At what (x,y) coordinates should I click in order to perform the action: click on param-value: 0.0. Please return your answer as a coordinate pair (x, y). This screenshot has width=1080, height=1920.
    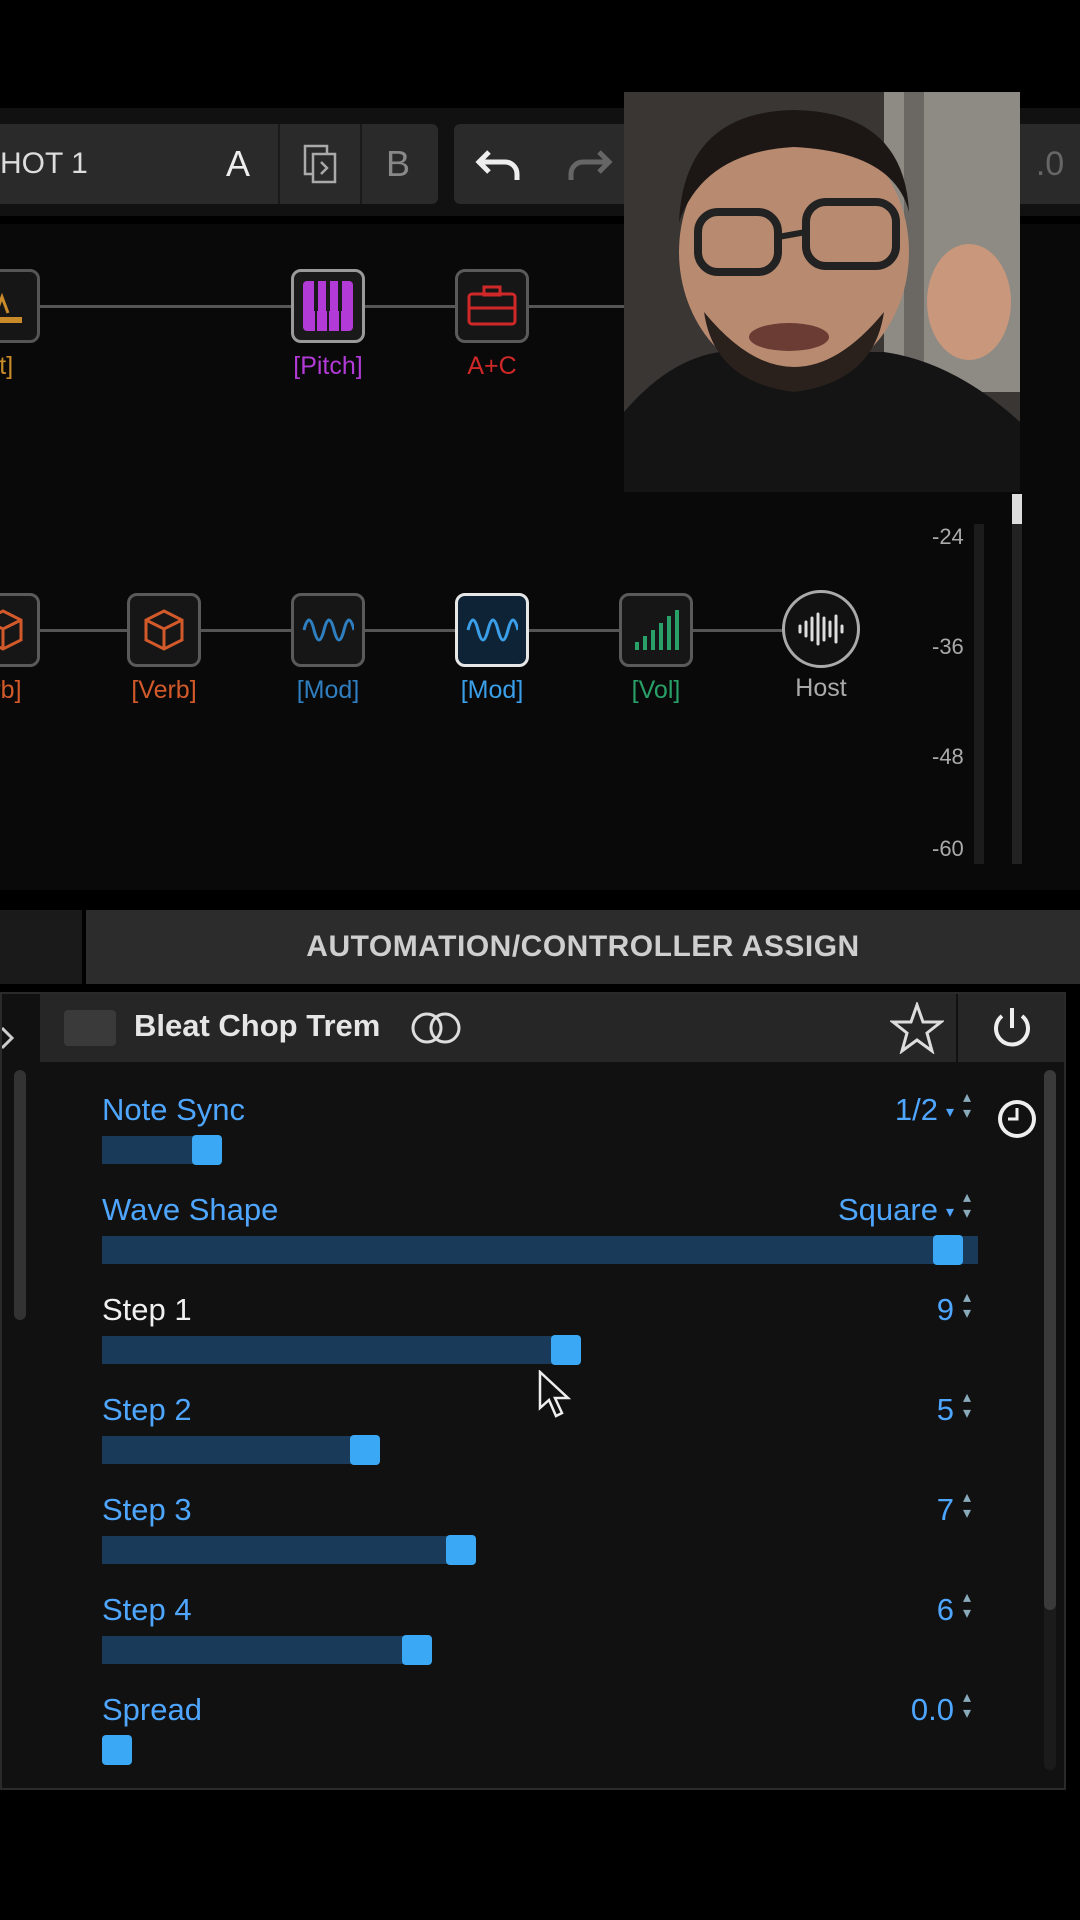
    Looking at the image, I should click on (932, 1710).